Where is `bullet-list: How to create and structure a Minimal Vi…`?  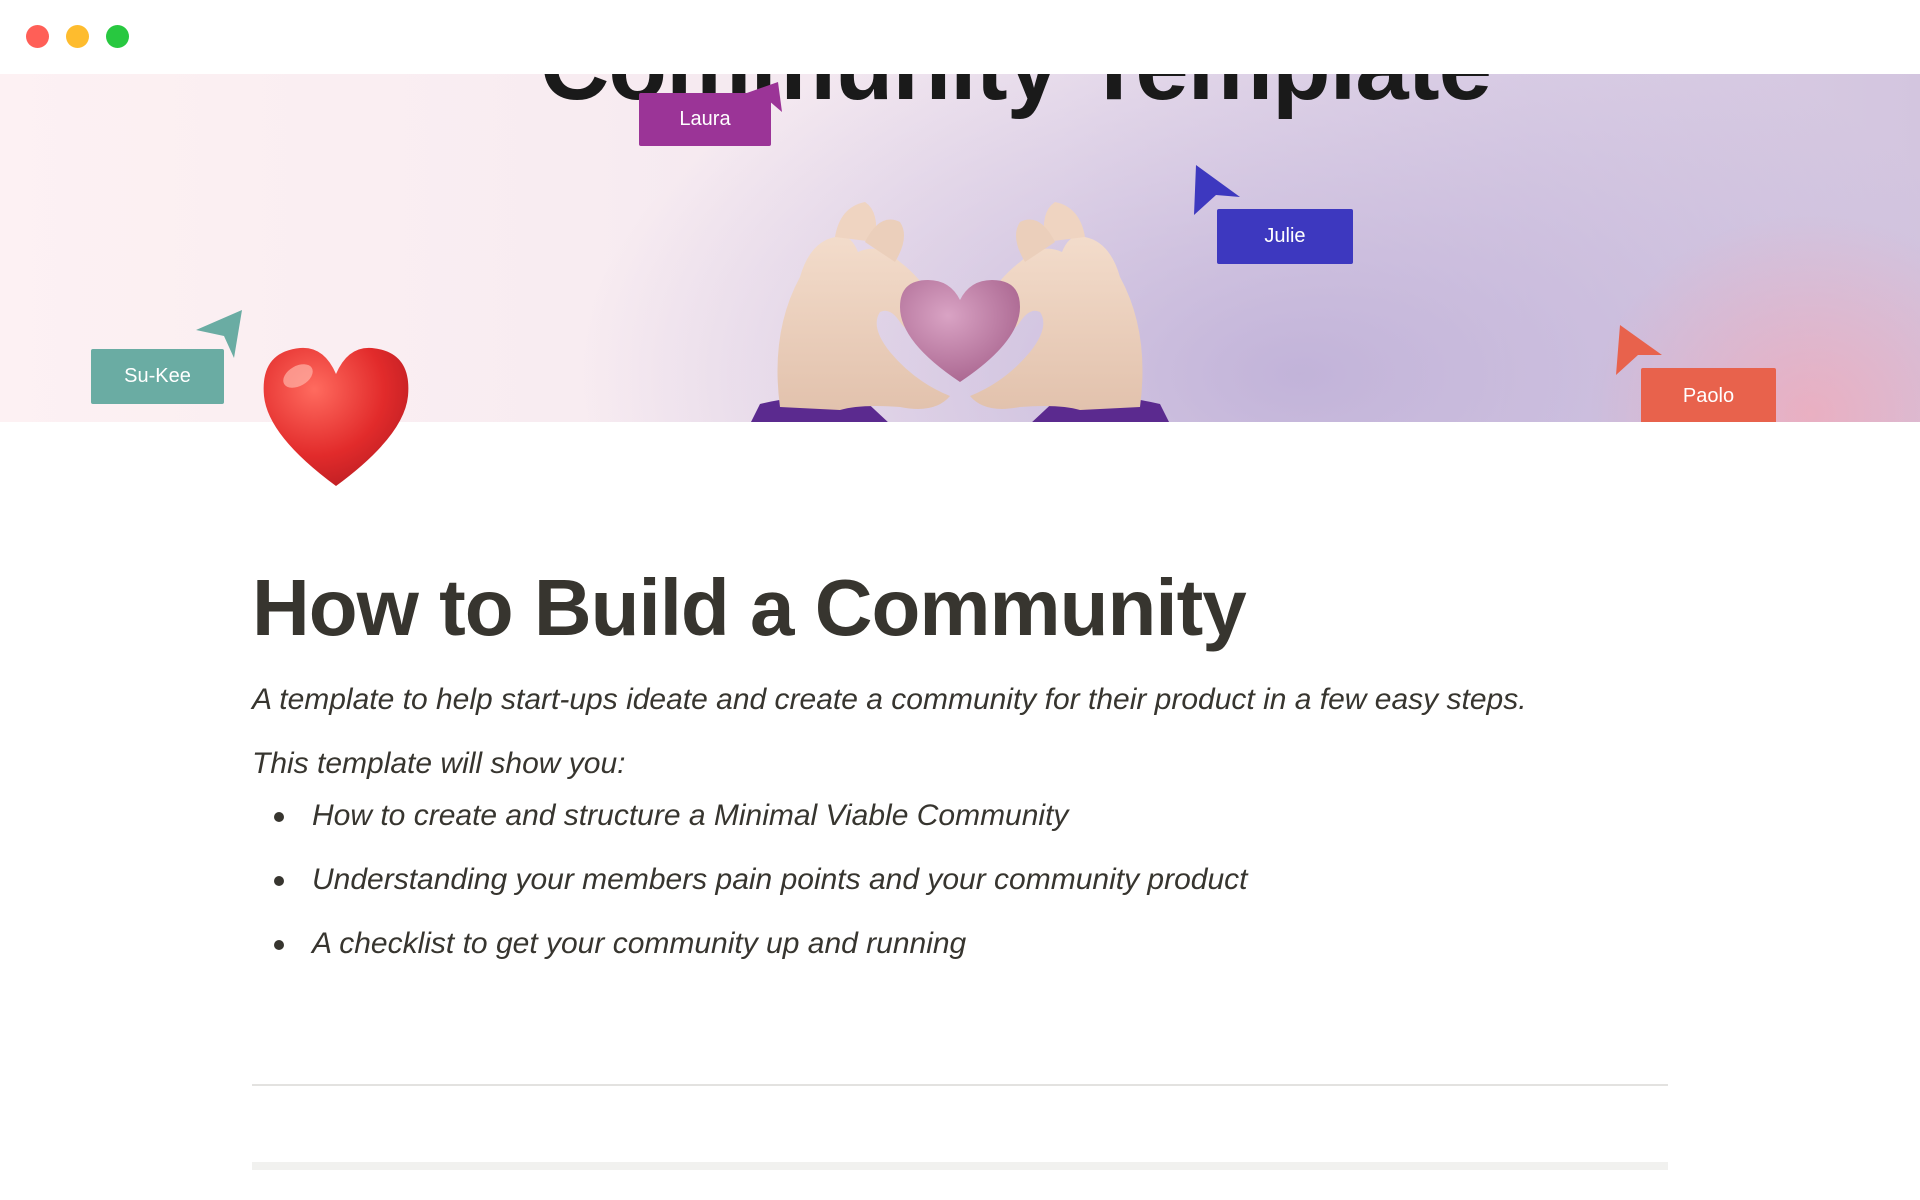
bullet-list: How to create and structure a Minimal Vi… is located at coordinates (960, 880).